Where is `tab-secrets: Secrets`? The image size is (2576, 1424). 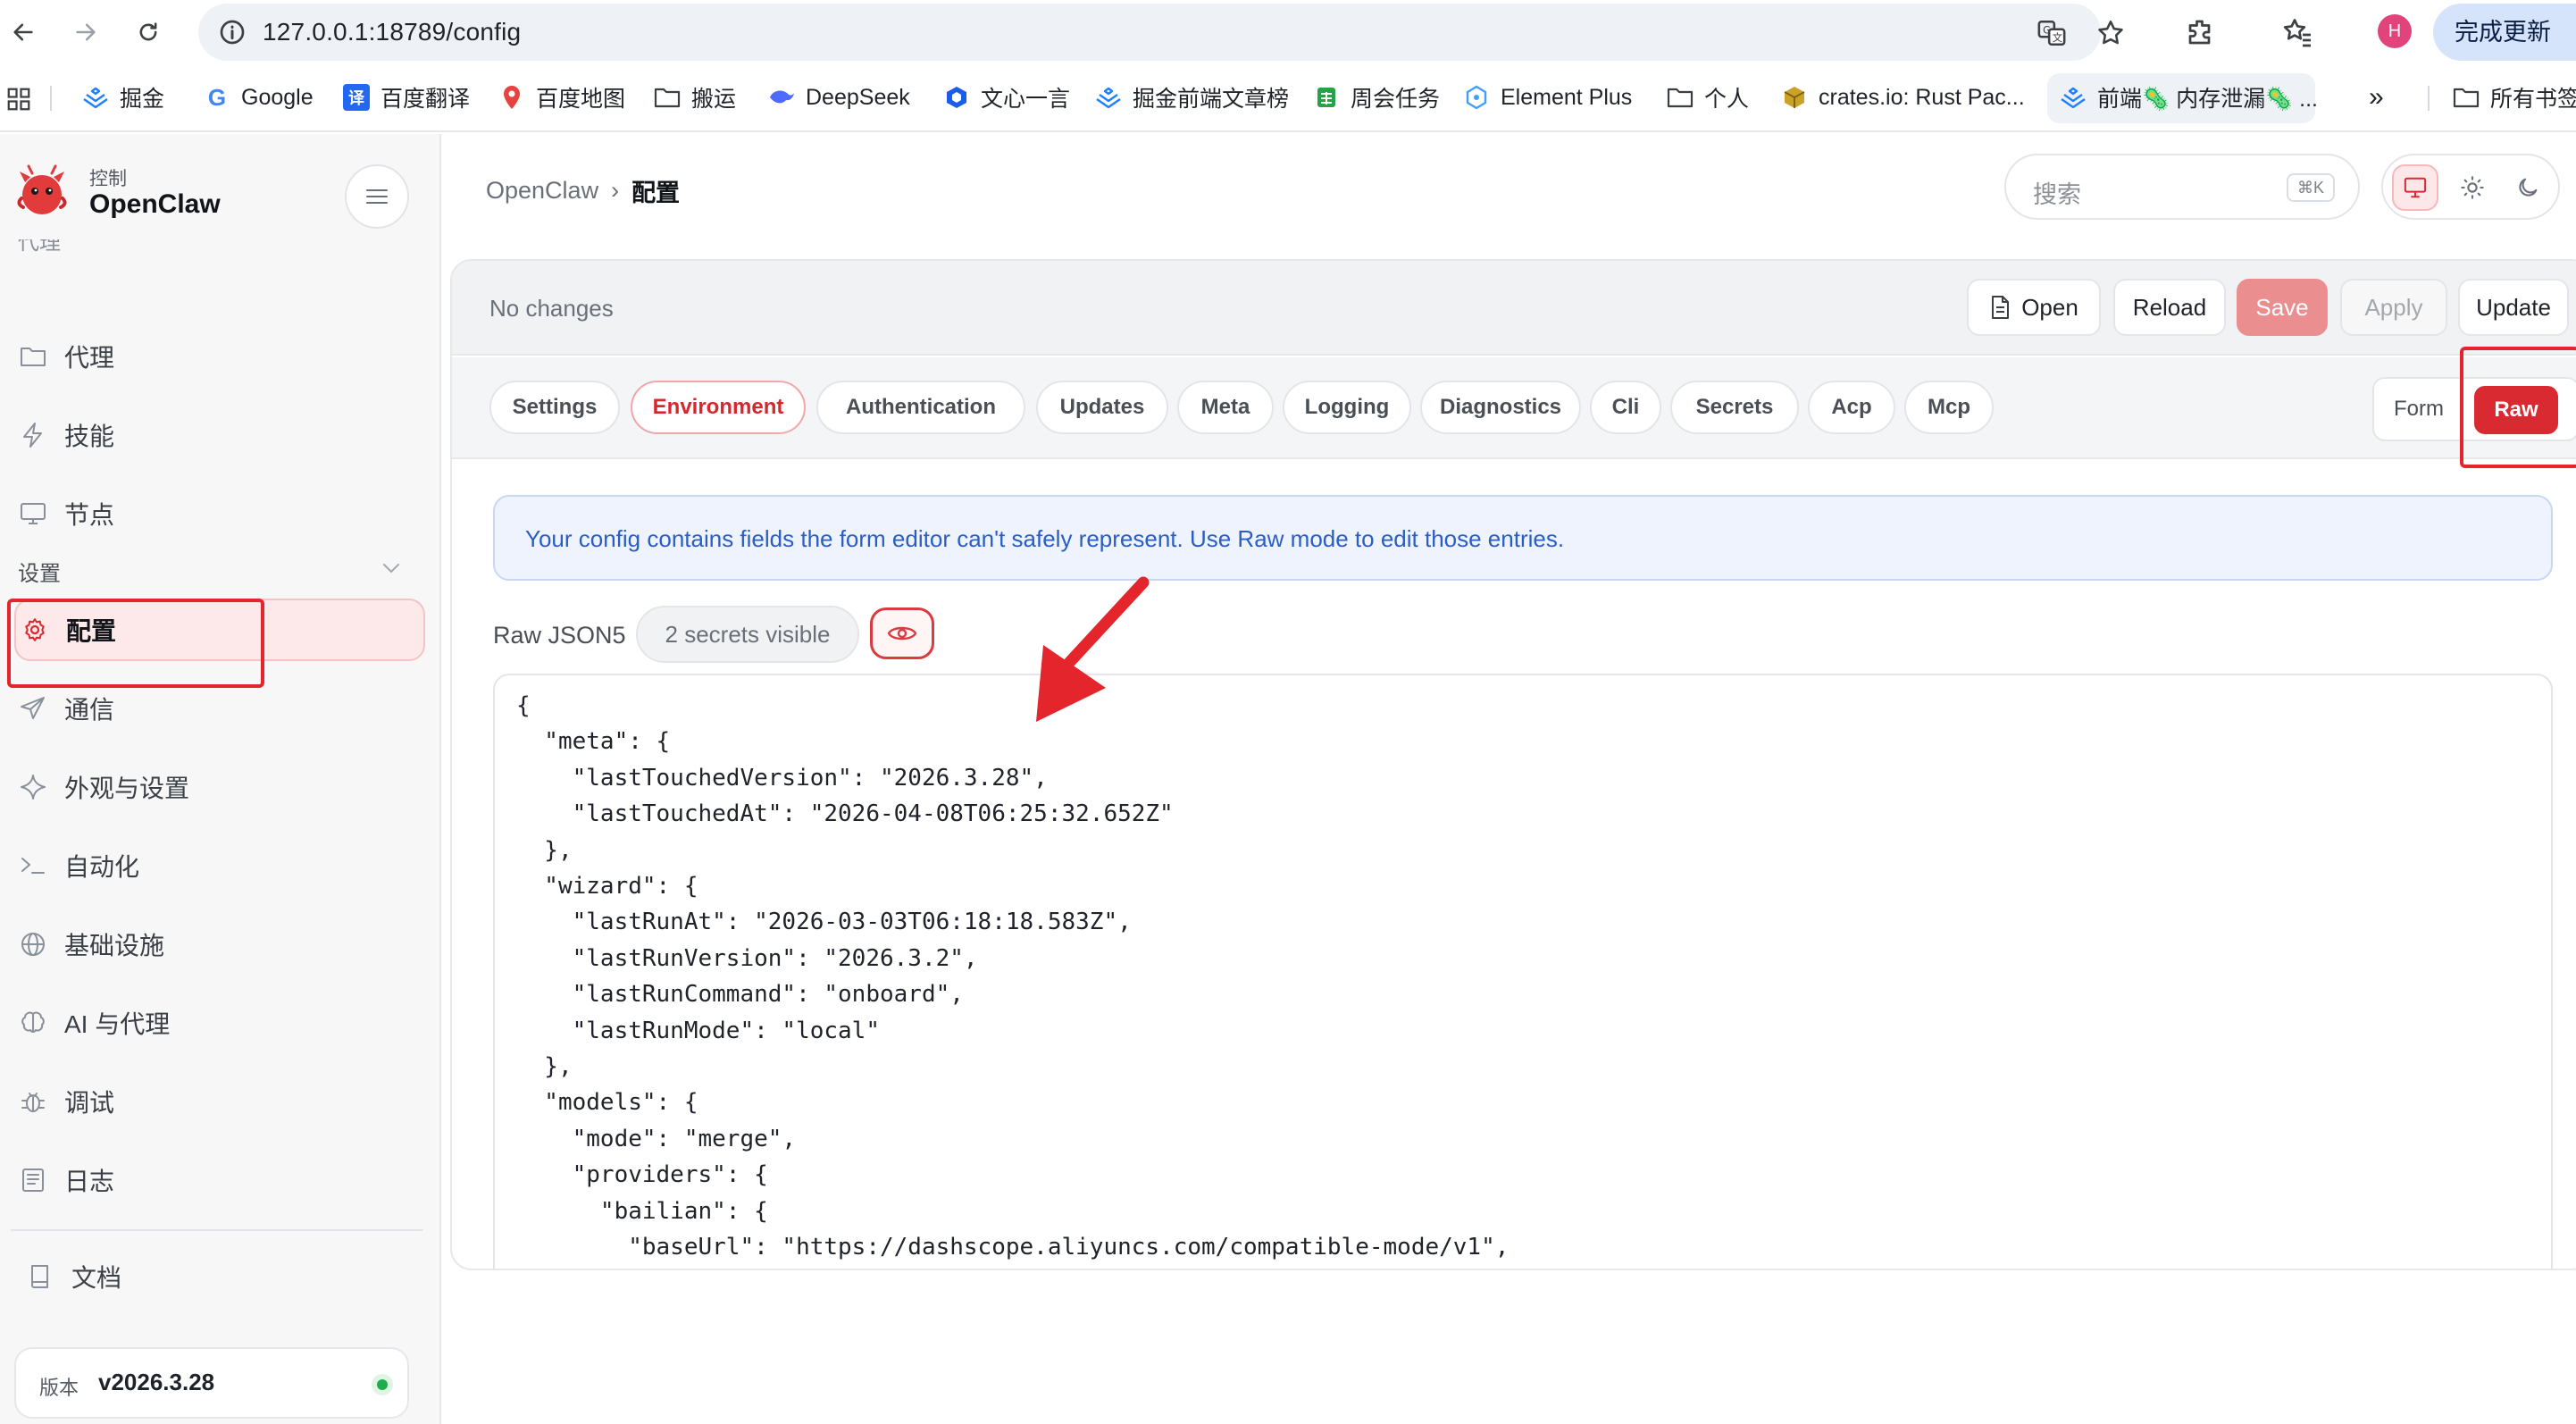
tab-secrets: Secrets is located at coordinates (1735, 407).